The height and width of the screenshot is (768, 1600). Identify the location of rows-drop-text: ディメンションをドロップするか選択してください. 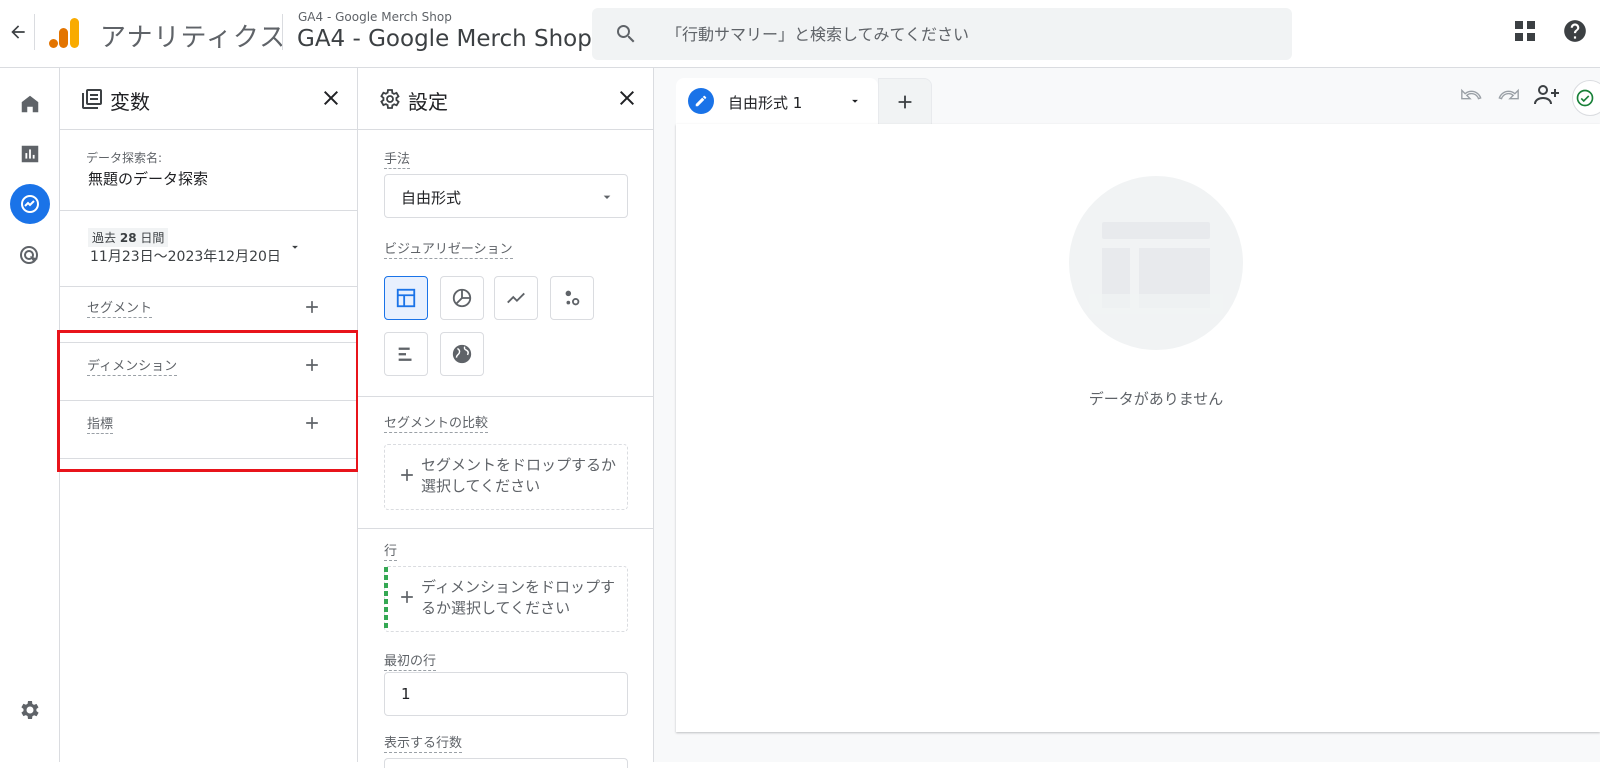
(518, 597).